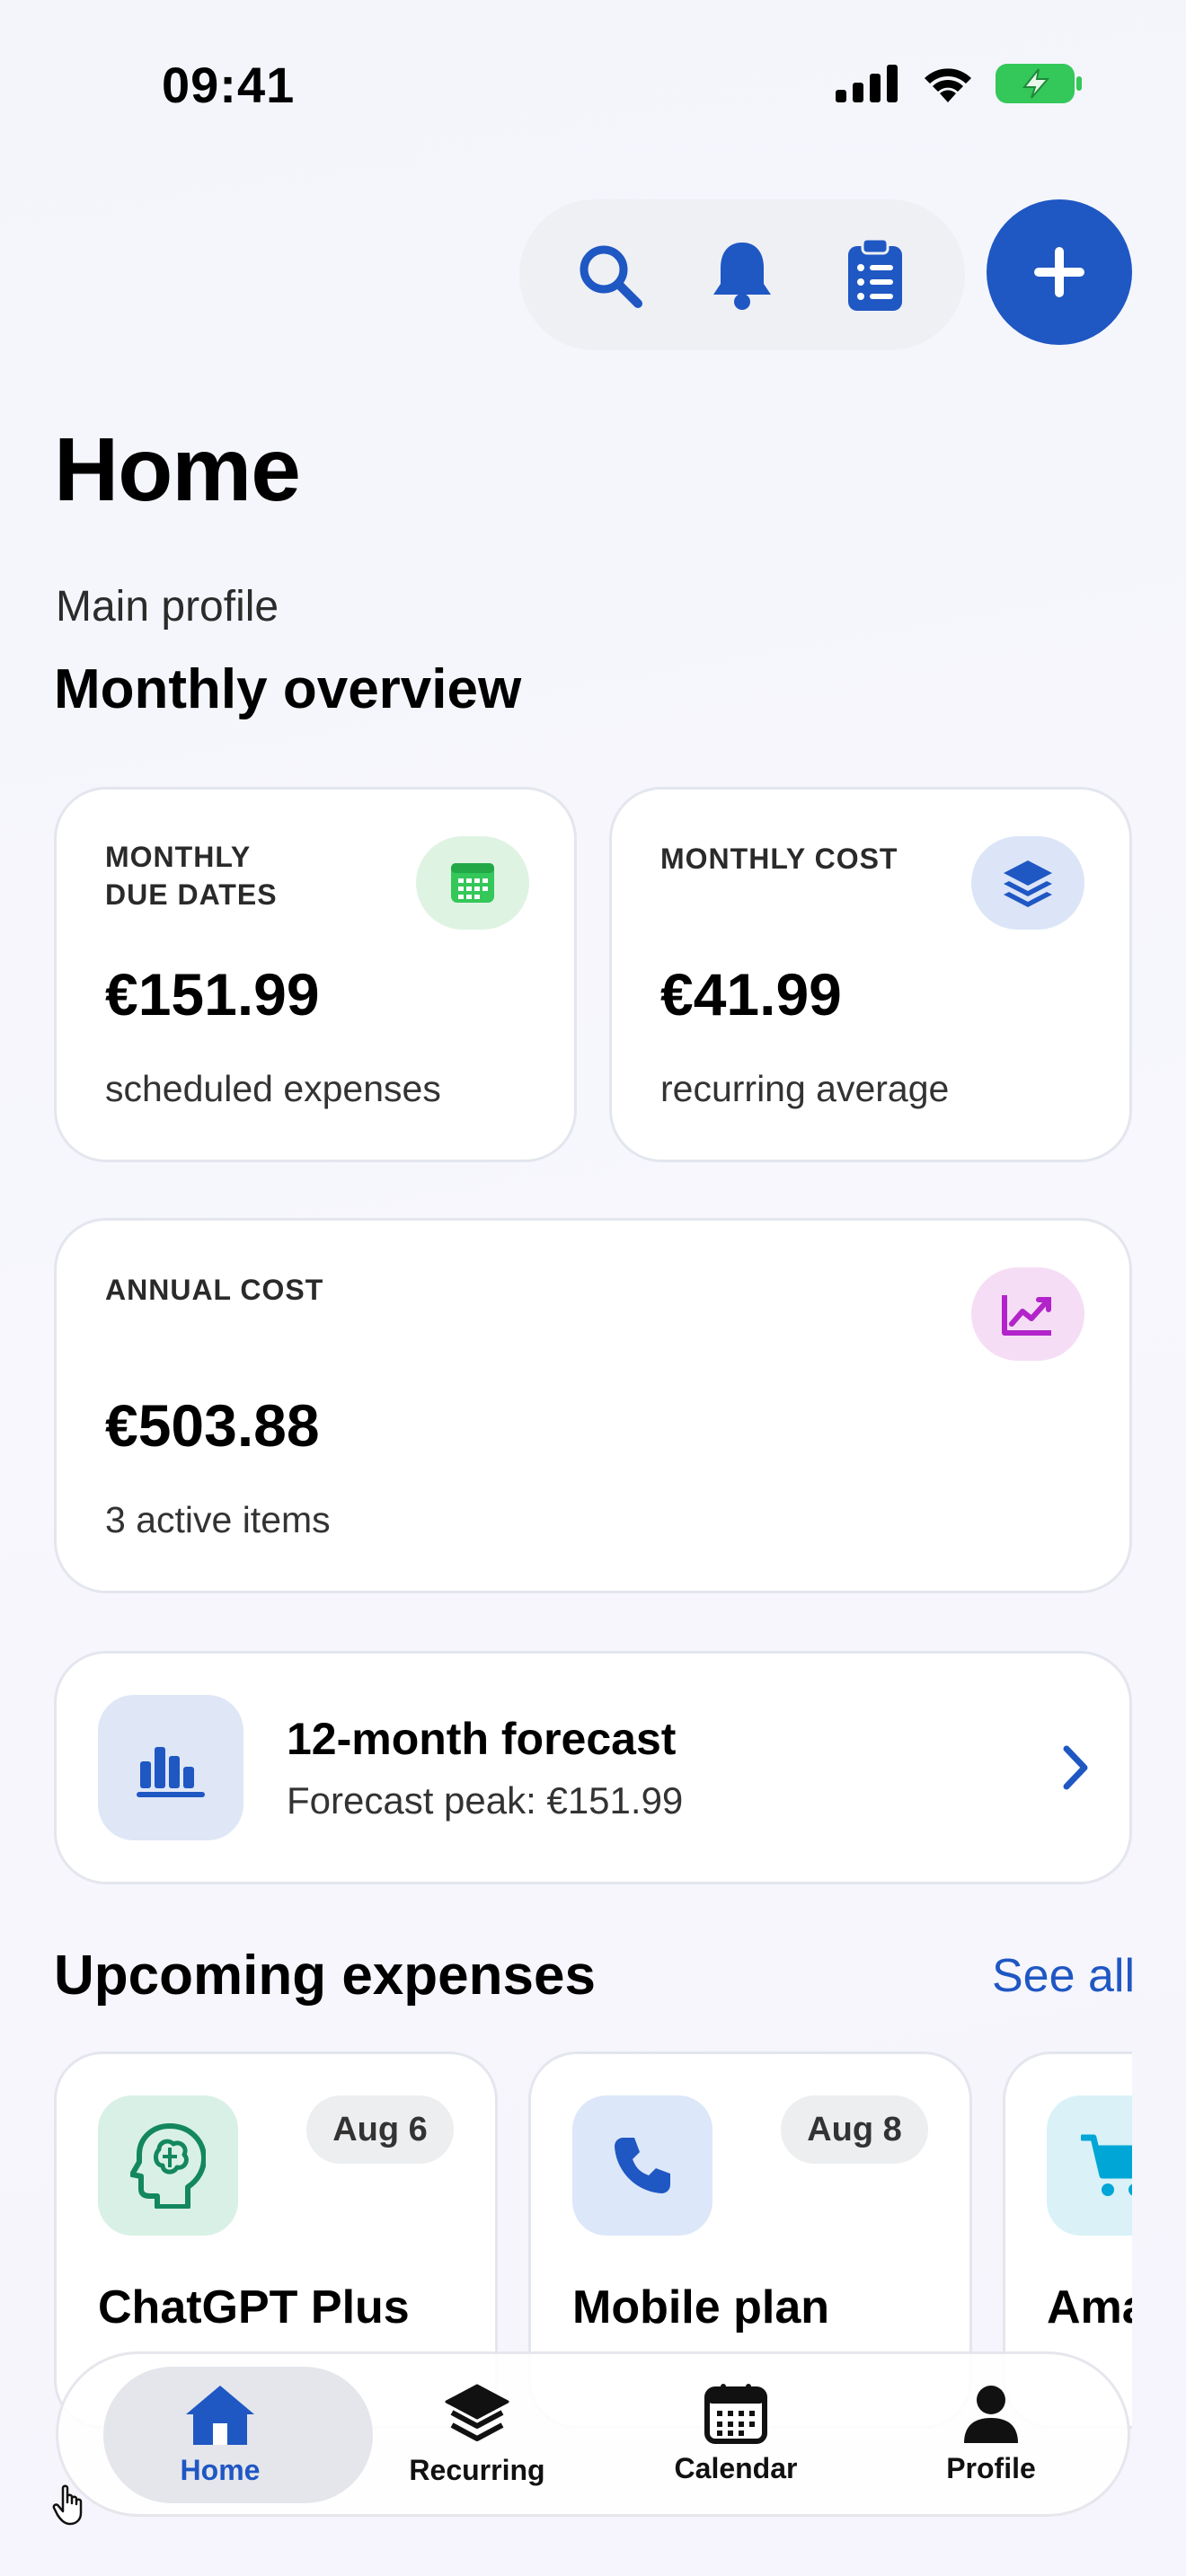  I want to click on hand-pointer-icon, so click(67, 2505).